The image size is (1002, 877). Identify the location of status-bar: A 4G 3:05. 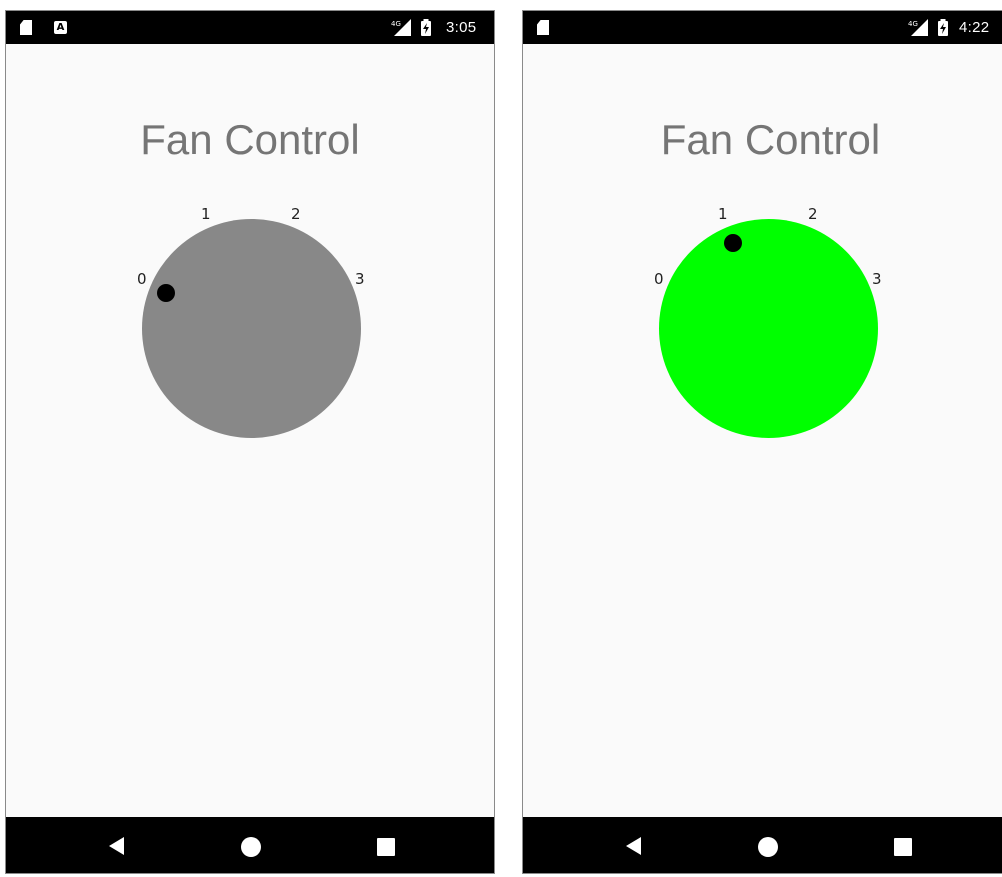
(250, 27).